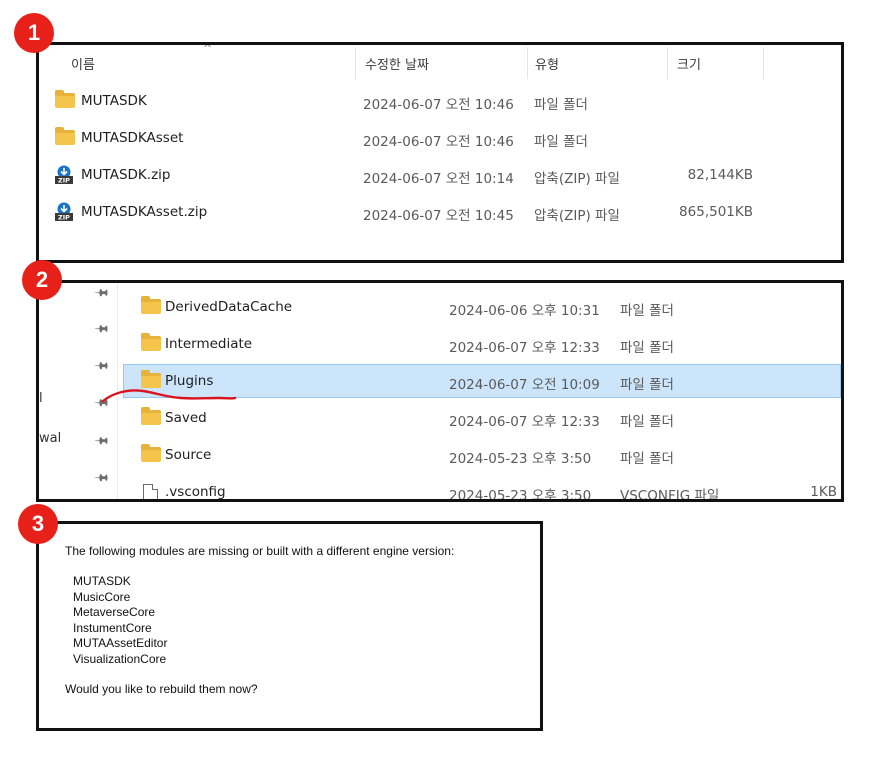  I want to click on column-header-row: ^ 이름 수정한 날짜 유형 크기, so click(440, 63).